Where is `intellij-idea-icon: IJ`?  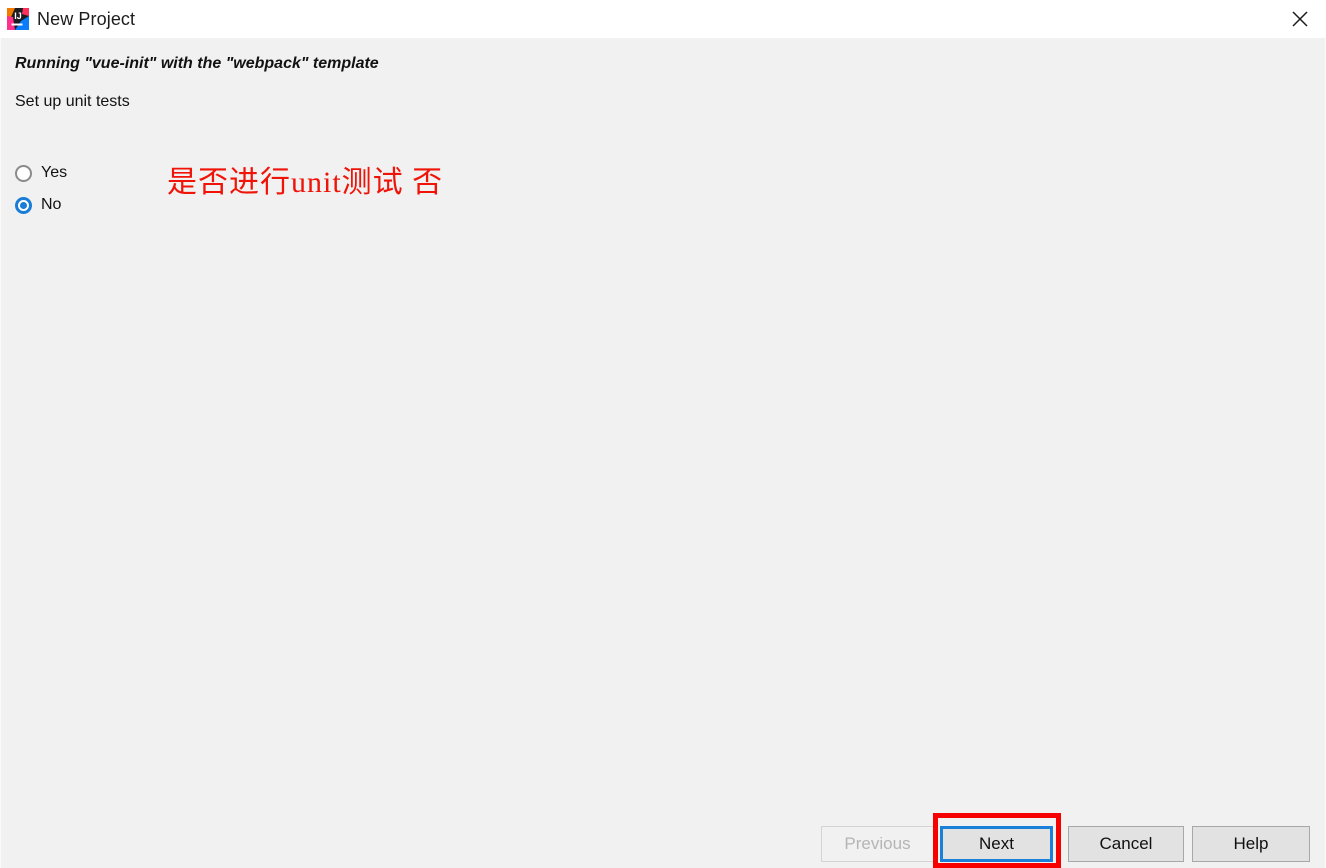
intellij-idea-icon: IJ is located at coordinates (18, 19).